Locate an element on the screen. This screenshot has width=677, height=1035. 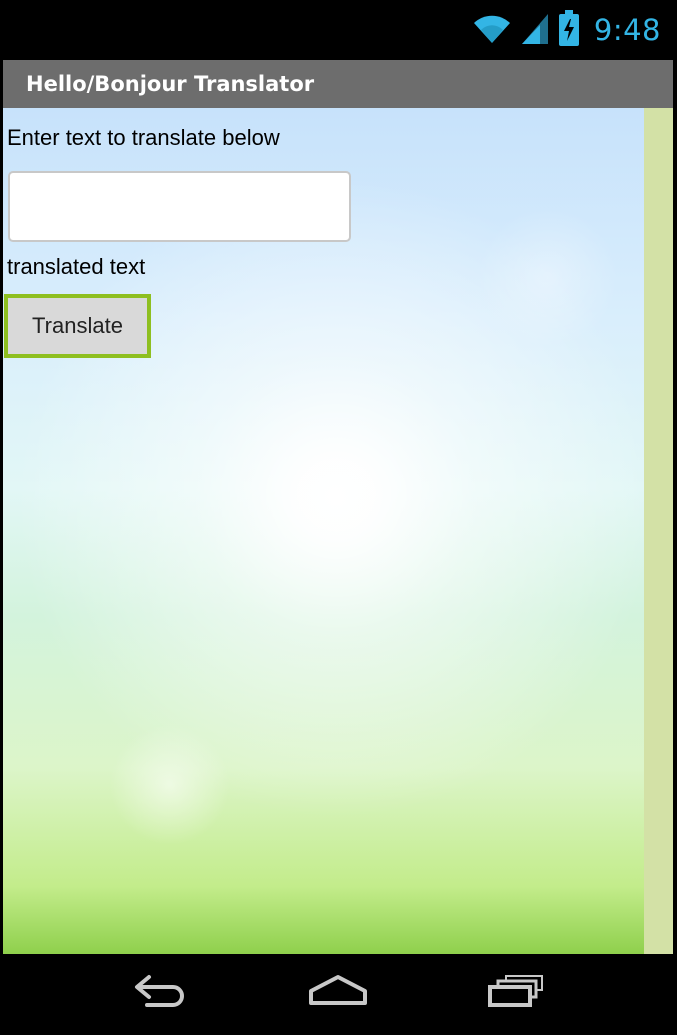
status-bar: 9:48 is located at coordinates (338, 30).